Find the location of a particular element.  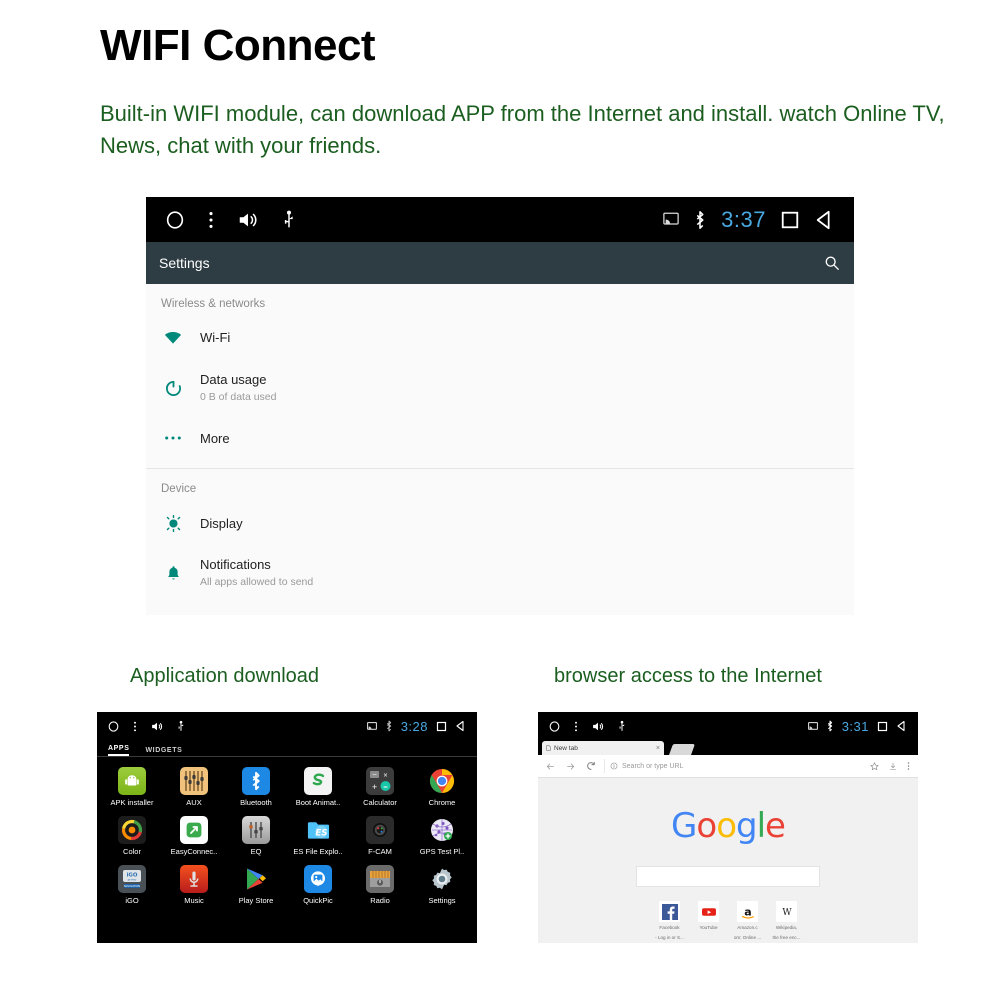

app-item-eq: EQ is located at coordinates (256, 836).